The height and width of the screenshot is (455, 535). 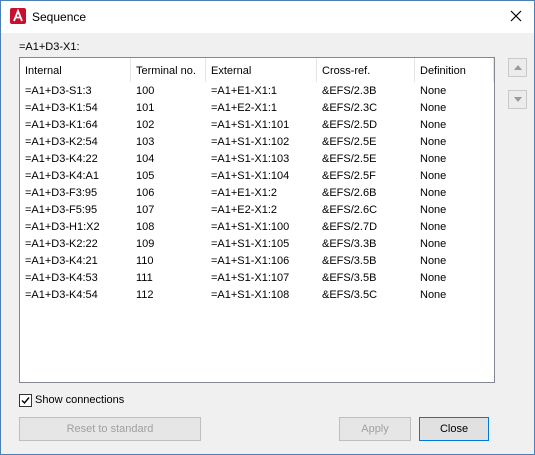 What do you see at coordinates (516, 16) in the screenshot?
I see `close-icon` at bounding box center [516, 16].